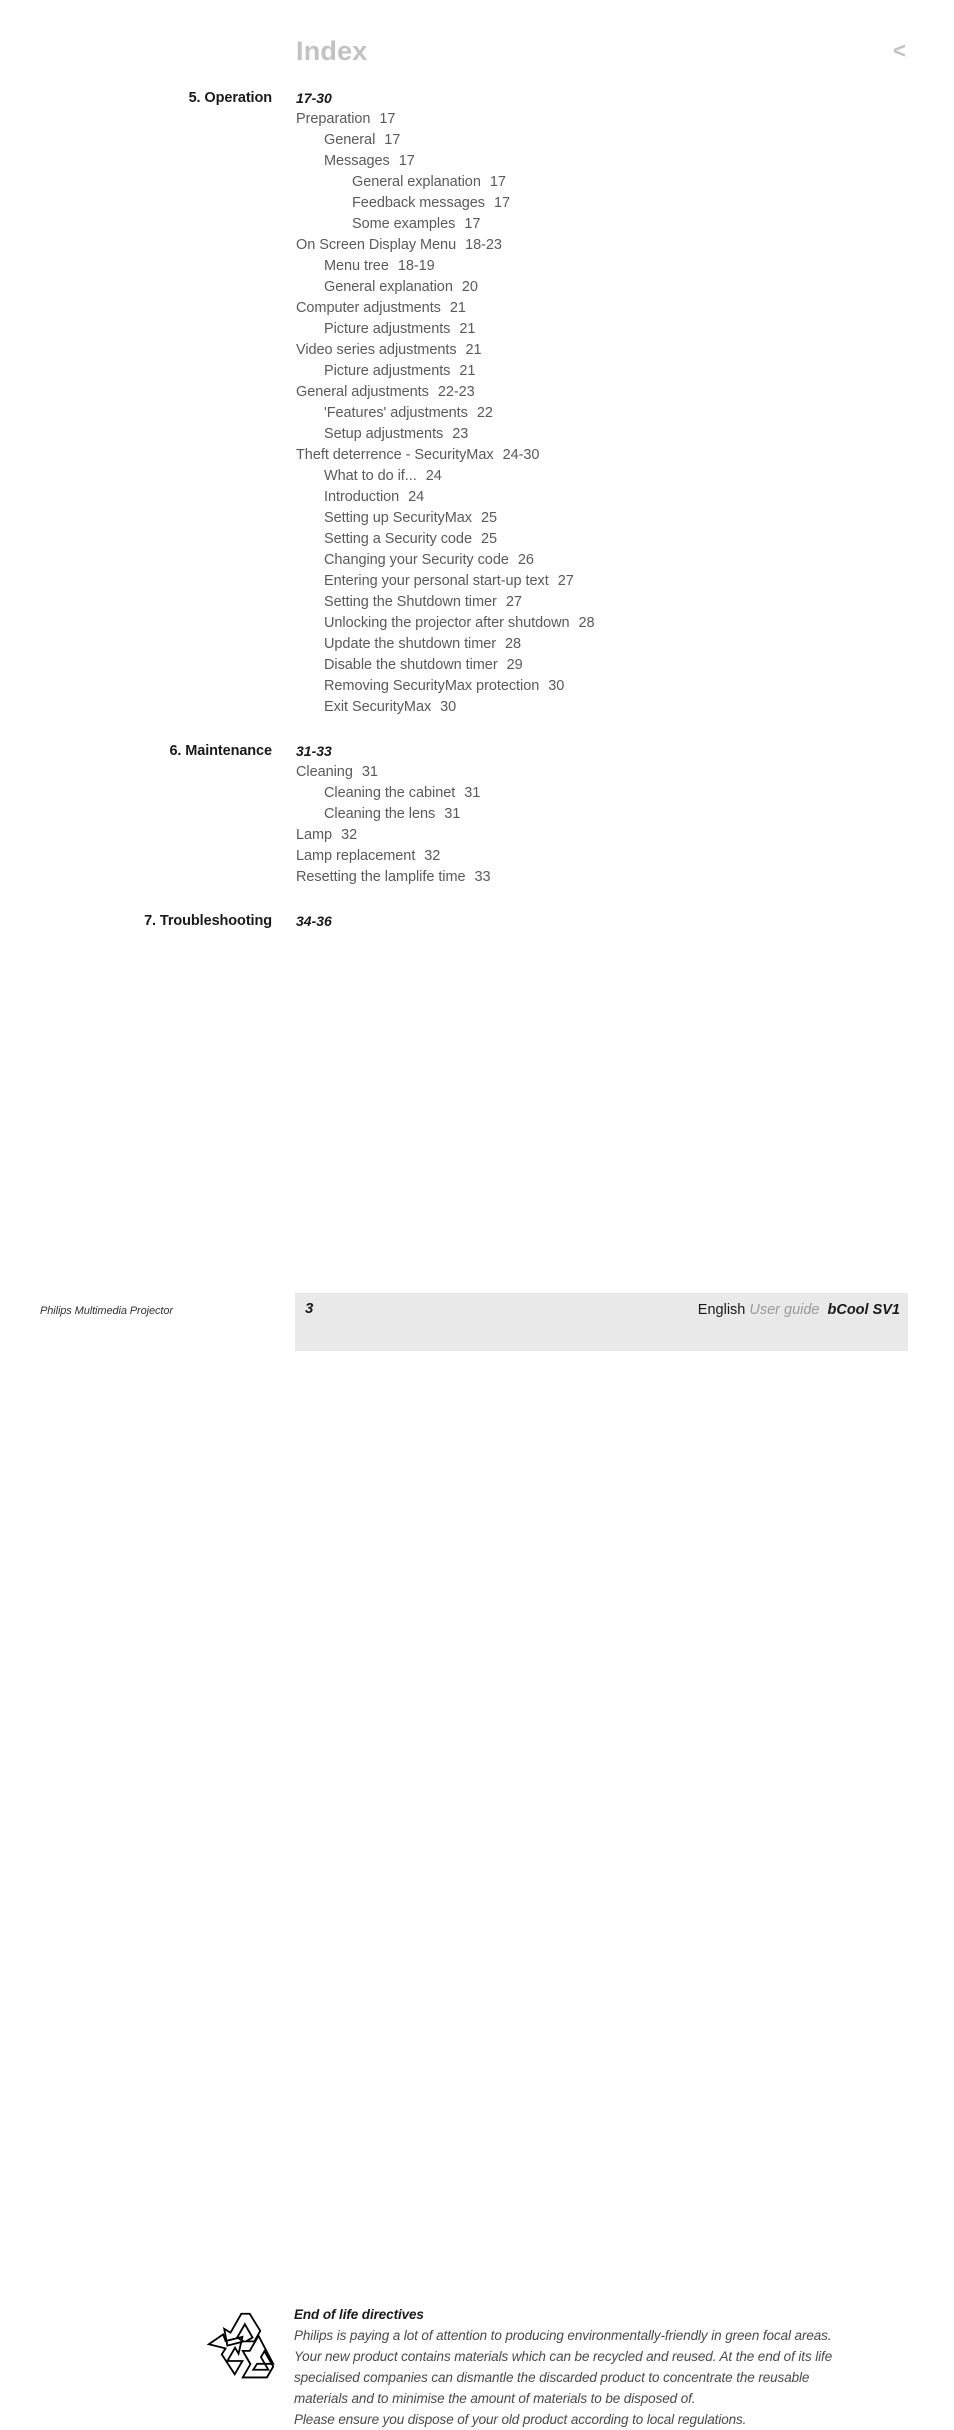  What do you see at coordinates (586, 623) in the screenshot?
I see `toc-entry-pages: 28` at bounding box center [586, 623].